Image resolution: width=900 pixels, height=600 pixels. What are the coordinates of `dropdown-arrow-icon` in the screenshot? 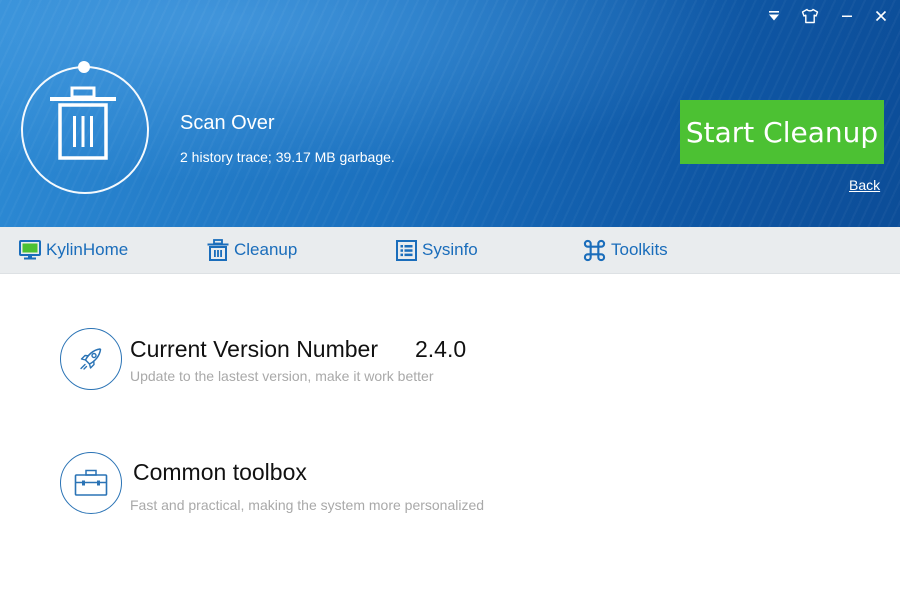 It's located at (774, 16).